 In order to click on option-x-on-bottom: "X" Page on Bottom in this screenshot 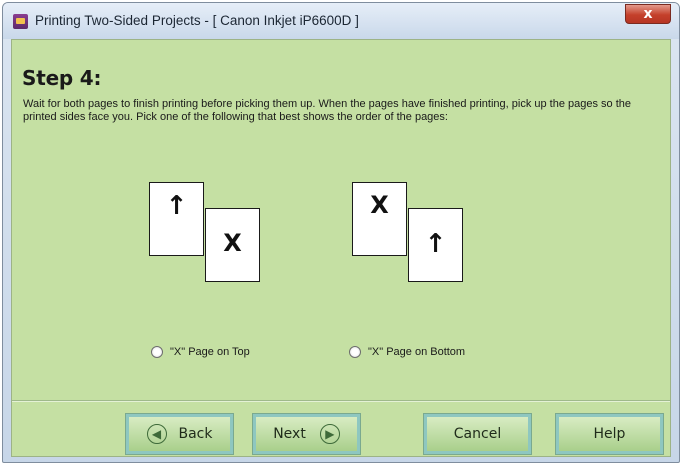, I will do `click(407, 352)`.